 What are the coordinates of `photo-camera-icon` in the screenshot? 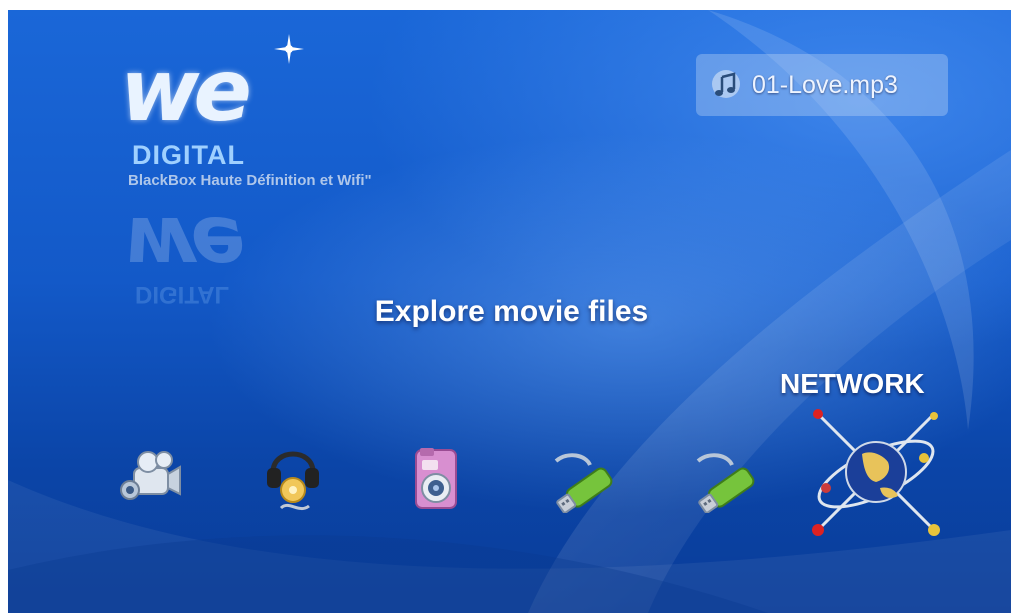 It's located at (436, 478).